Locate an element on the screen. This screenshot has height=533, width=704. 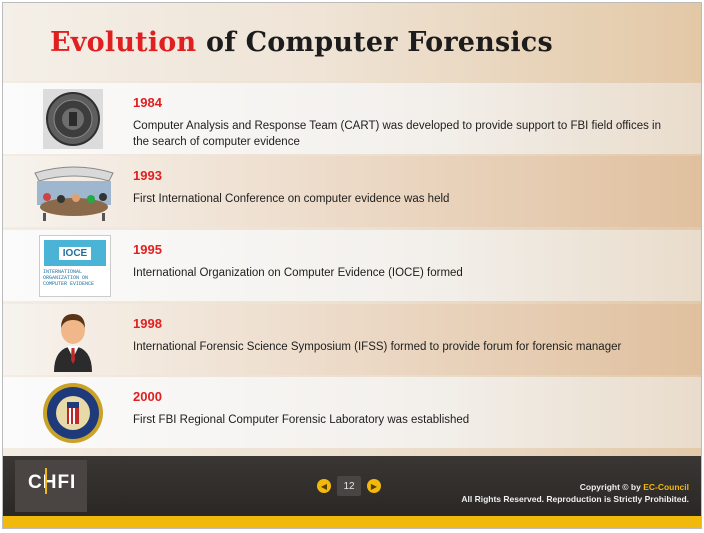
copyright-prefix: Copyright © by is located at coordinates (611, 487).